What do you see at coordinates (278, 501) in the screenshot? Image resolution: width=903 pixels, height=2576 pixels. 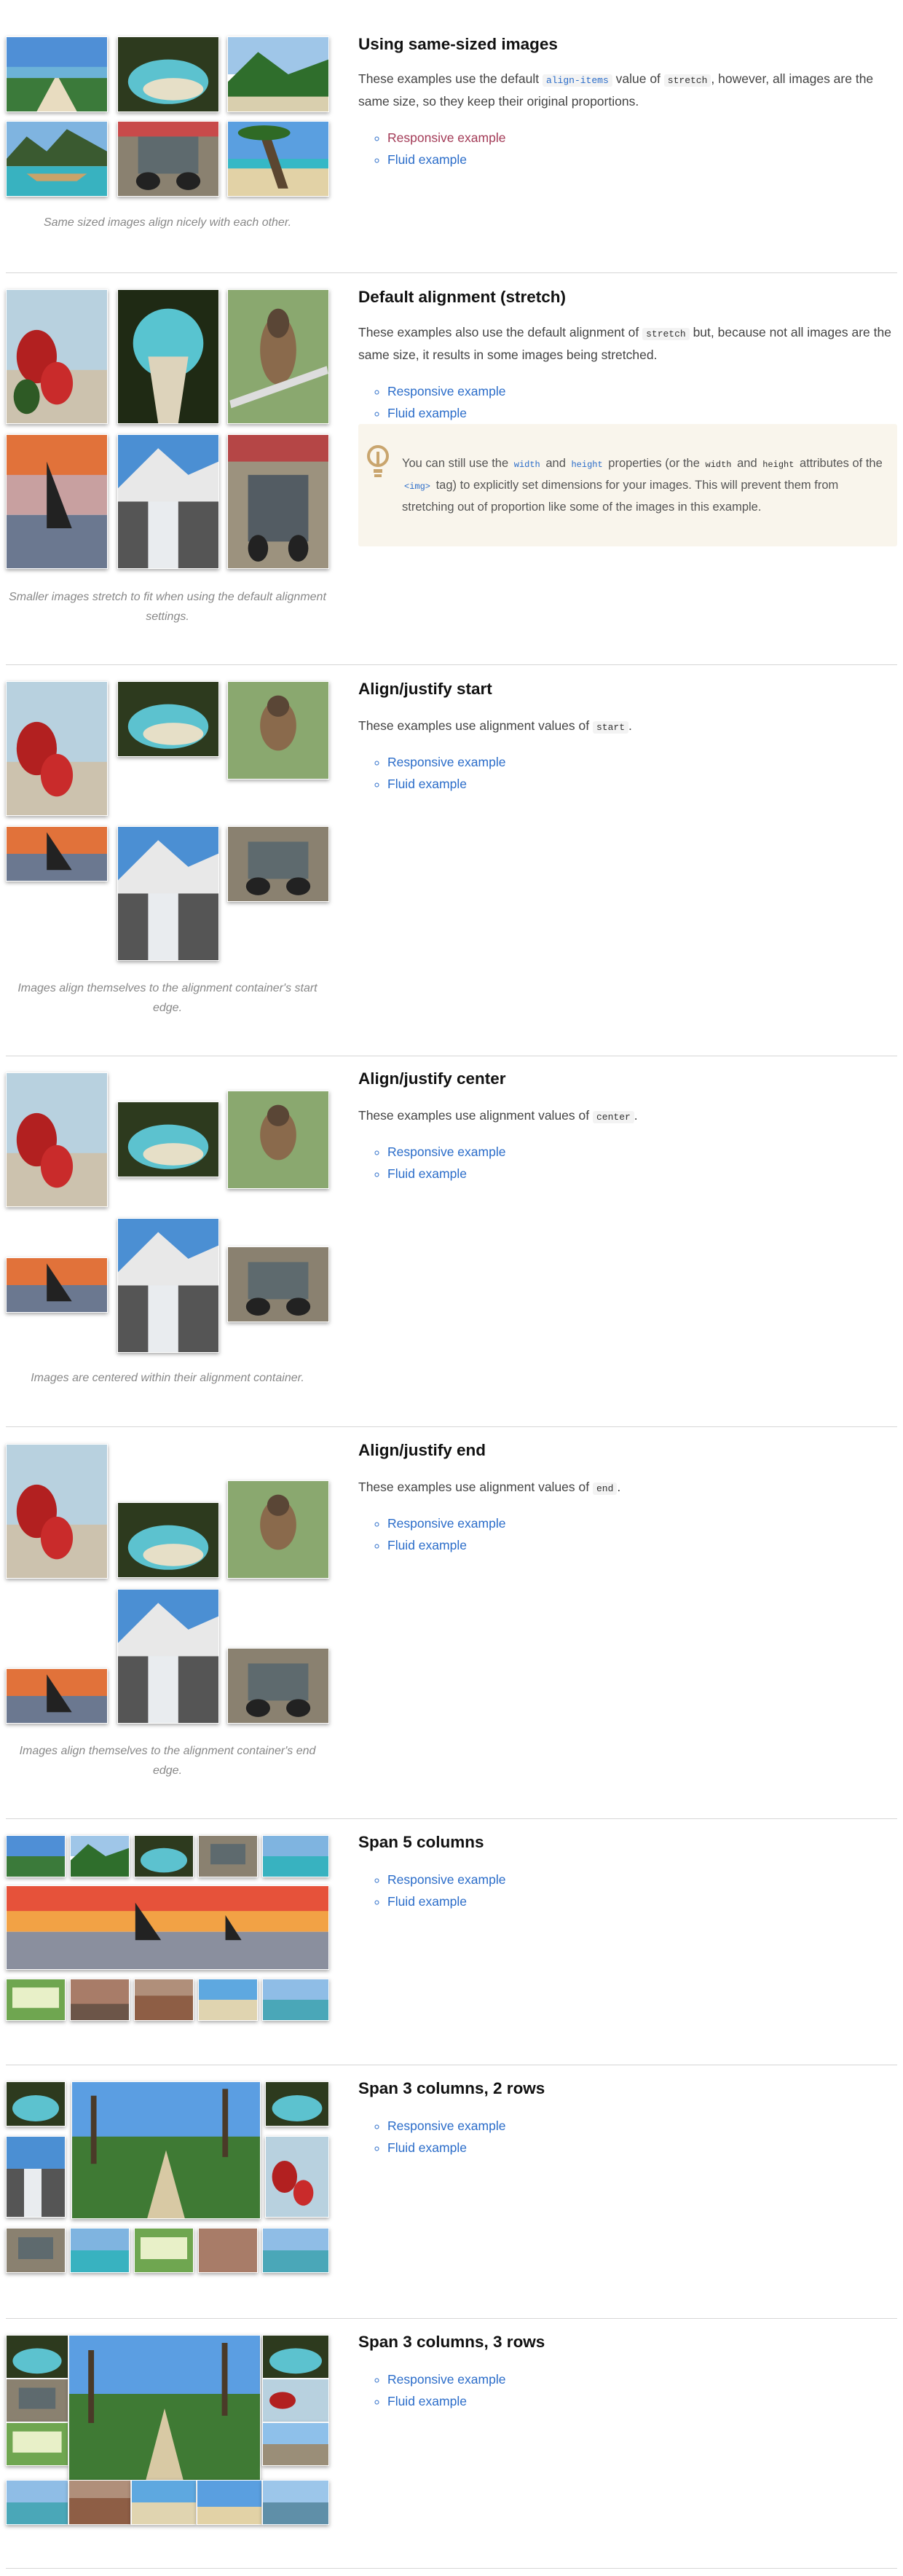 I see `thumbnail-tuk-tuk-tall` at bounding box center [278, 501].